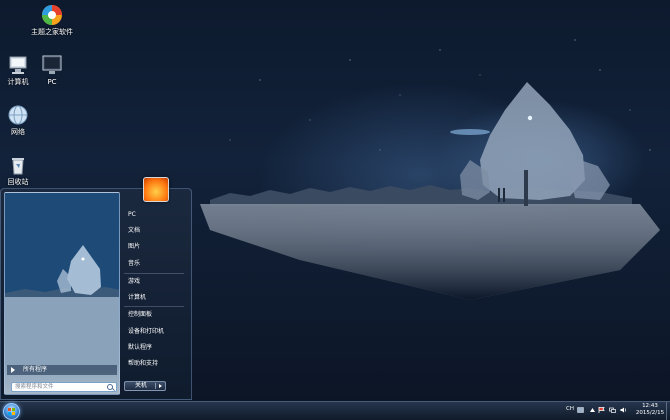  Describe the element at coordinates (623, 410) in the screenshot. I see `volume-icon` at that location.